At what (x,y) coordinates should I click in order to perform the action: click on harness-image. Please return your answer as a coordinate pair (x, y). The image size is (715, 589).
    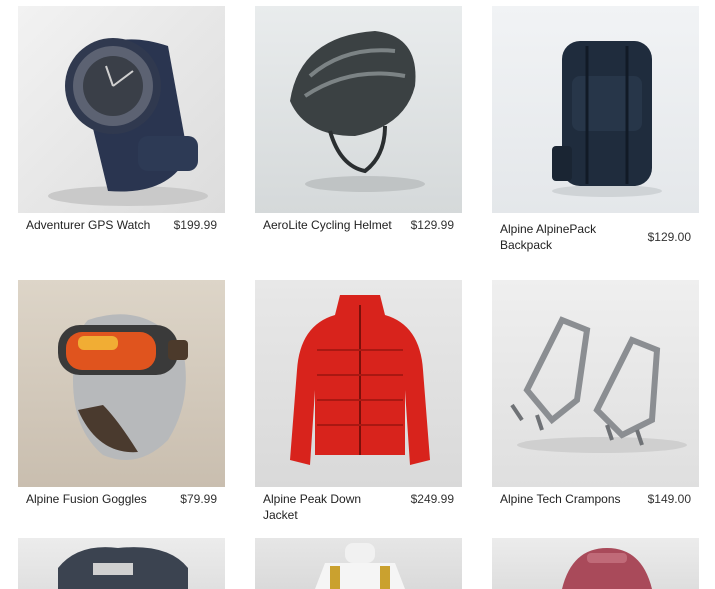
    Looking at the image, I should click on (121, 563).